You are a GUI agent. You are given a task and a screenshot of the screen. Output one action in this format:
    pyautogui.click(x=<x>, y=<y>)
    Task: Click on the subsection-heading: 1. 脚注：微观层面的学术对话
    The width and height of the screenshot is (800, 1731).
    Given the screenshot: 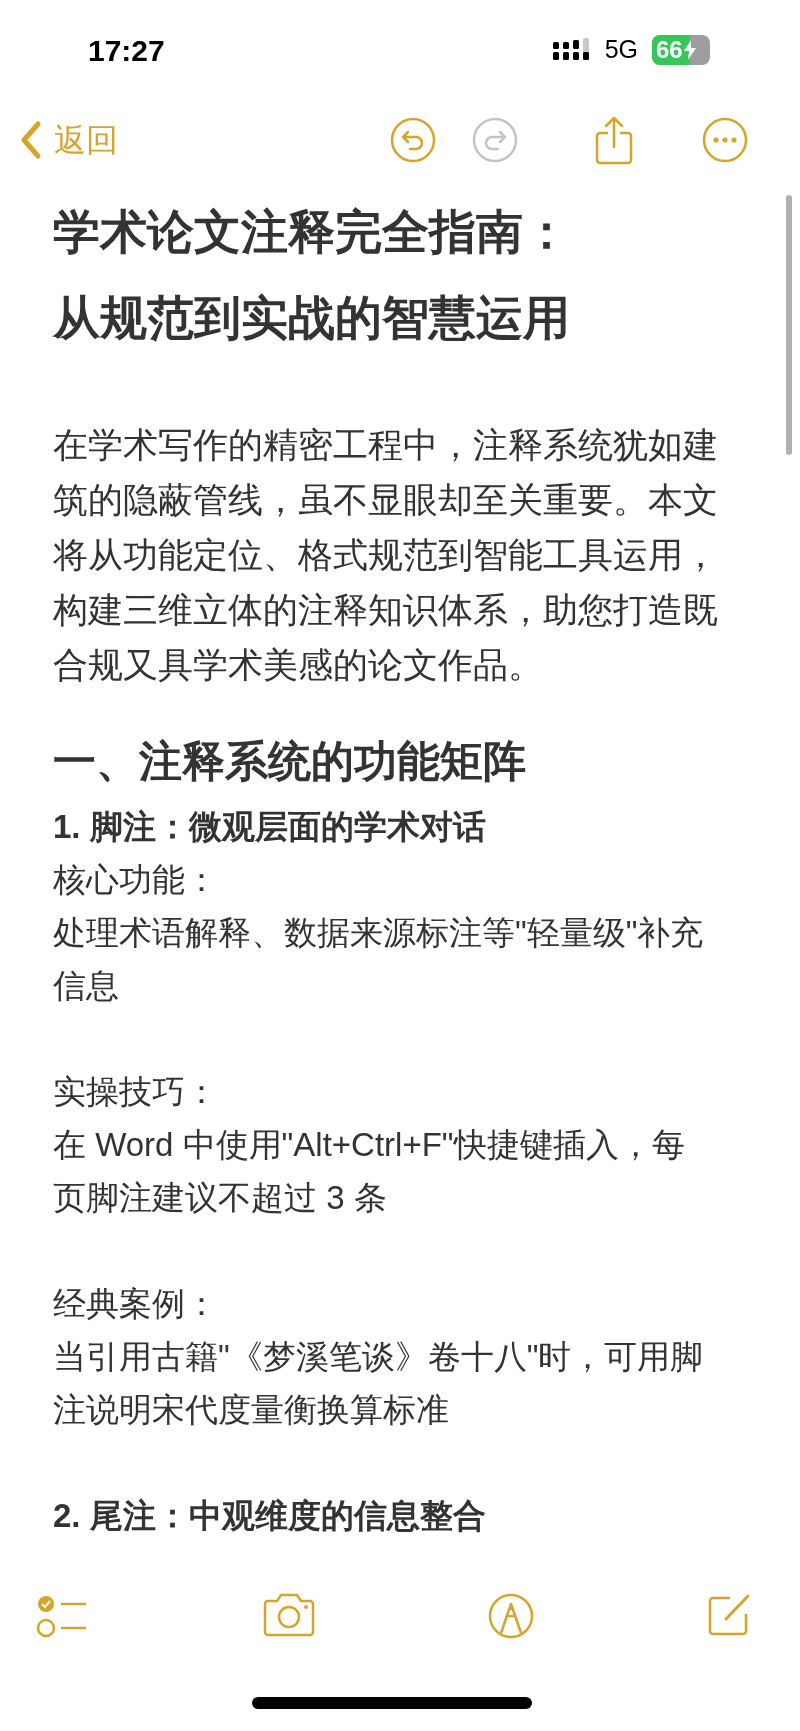 What is the action you would take?
    pyautogui.click(x=270, y=827)
    